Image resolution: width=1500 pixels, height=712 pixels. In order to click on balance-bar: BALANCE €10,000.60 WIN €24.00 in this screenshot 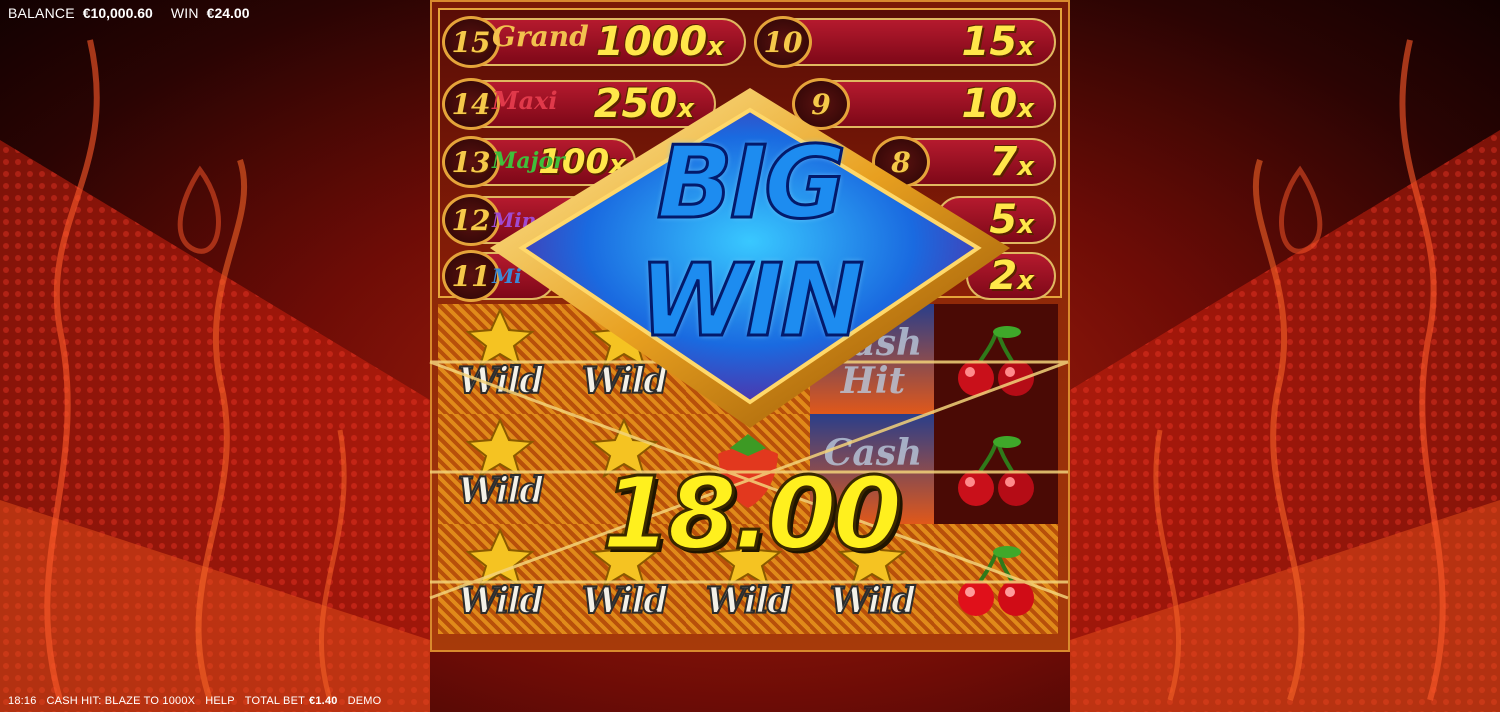, I will do `click(134, 13)`.